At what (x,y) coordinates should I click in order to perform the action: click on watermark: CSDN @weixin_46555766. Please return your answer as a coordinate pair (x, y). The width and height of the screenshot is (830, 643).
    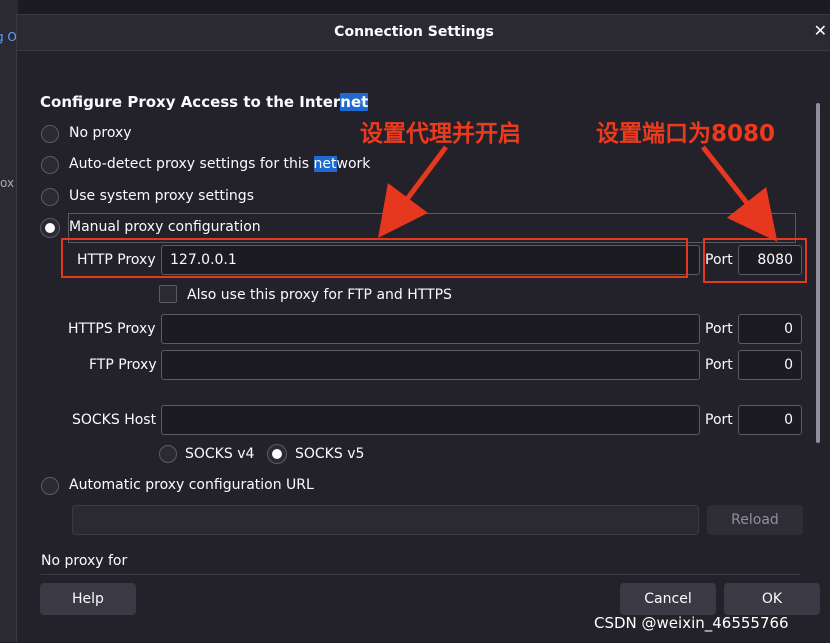
    Looking at the image, I should click on (691, 623).